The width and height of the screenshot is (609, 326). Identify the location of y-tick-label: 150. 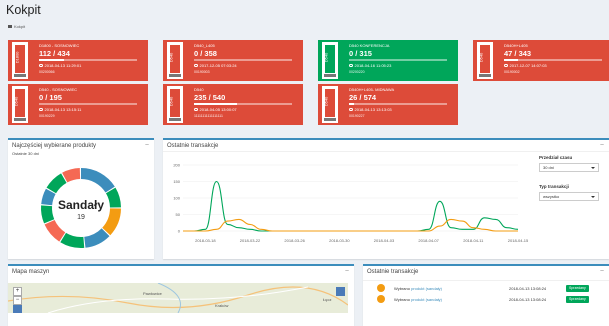
(176, 181).